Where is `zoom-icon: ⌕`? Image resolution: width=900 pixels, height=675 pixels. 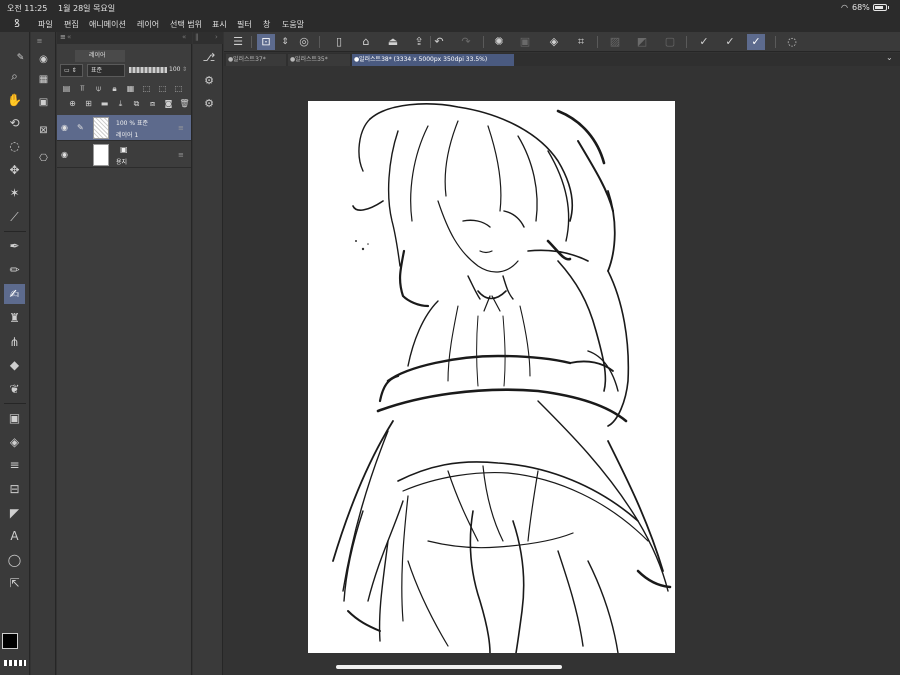
zoom-icon: ⌕ is located at coordinates (14, 76).